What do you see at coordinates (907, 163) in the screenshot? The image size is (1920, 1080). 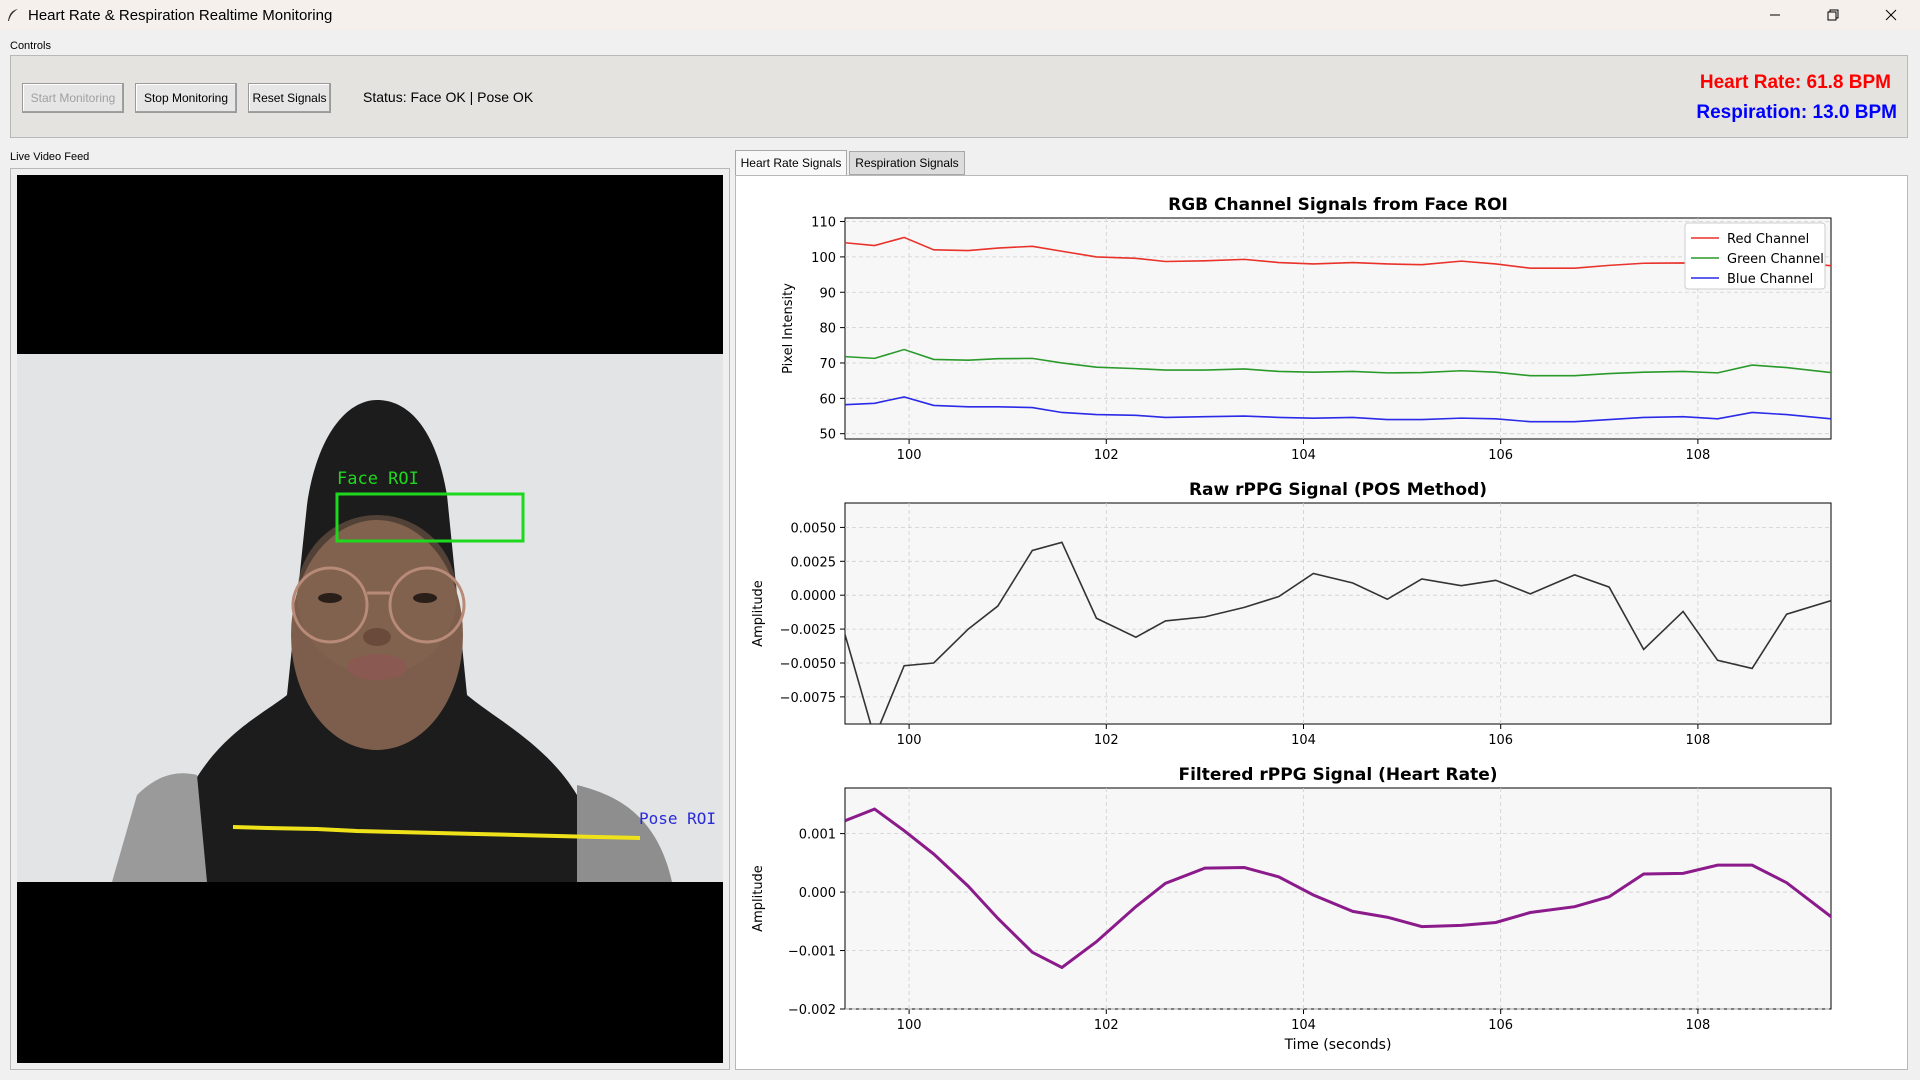 I see `tab-respiration-signals: Respiration Signals` at bounding box center [907, 163].